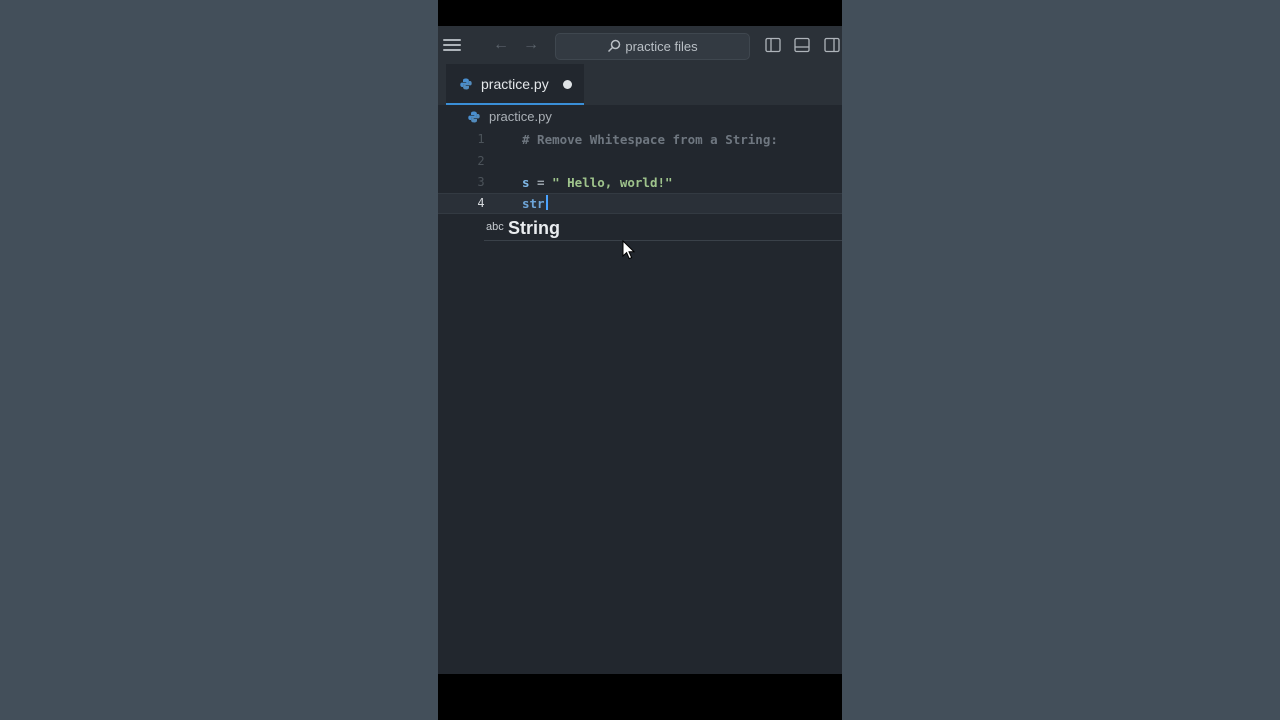 The height and width of the screenshot is (720, 1280). Describe the element at coordinates (640, 203) in the screenshot. I see `code-line-active: 4 str` at that location.